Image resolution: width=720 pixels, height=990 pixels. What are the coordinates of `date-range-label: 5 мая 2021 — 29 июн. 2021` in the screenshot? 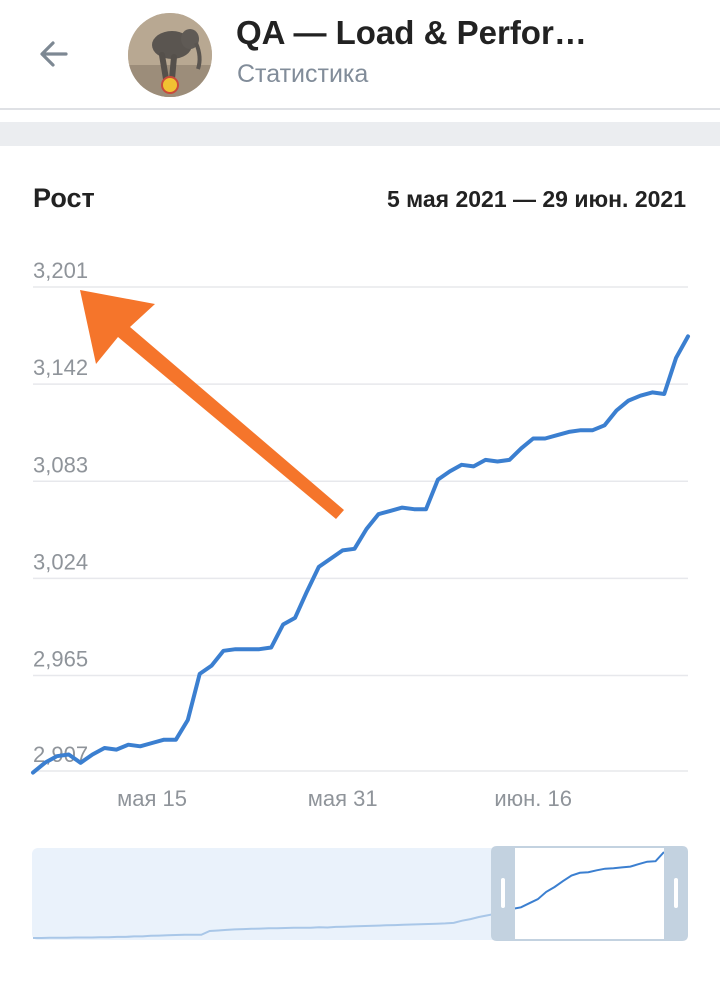 It's located at (536, 199).